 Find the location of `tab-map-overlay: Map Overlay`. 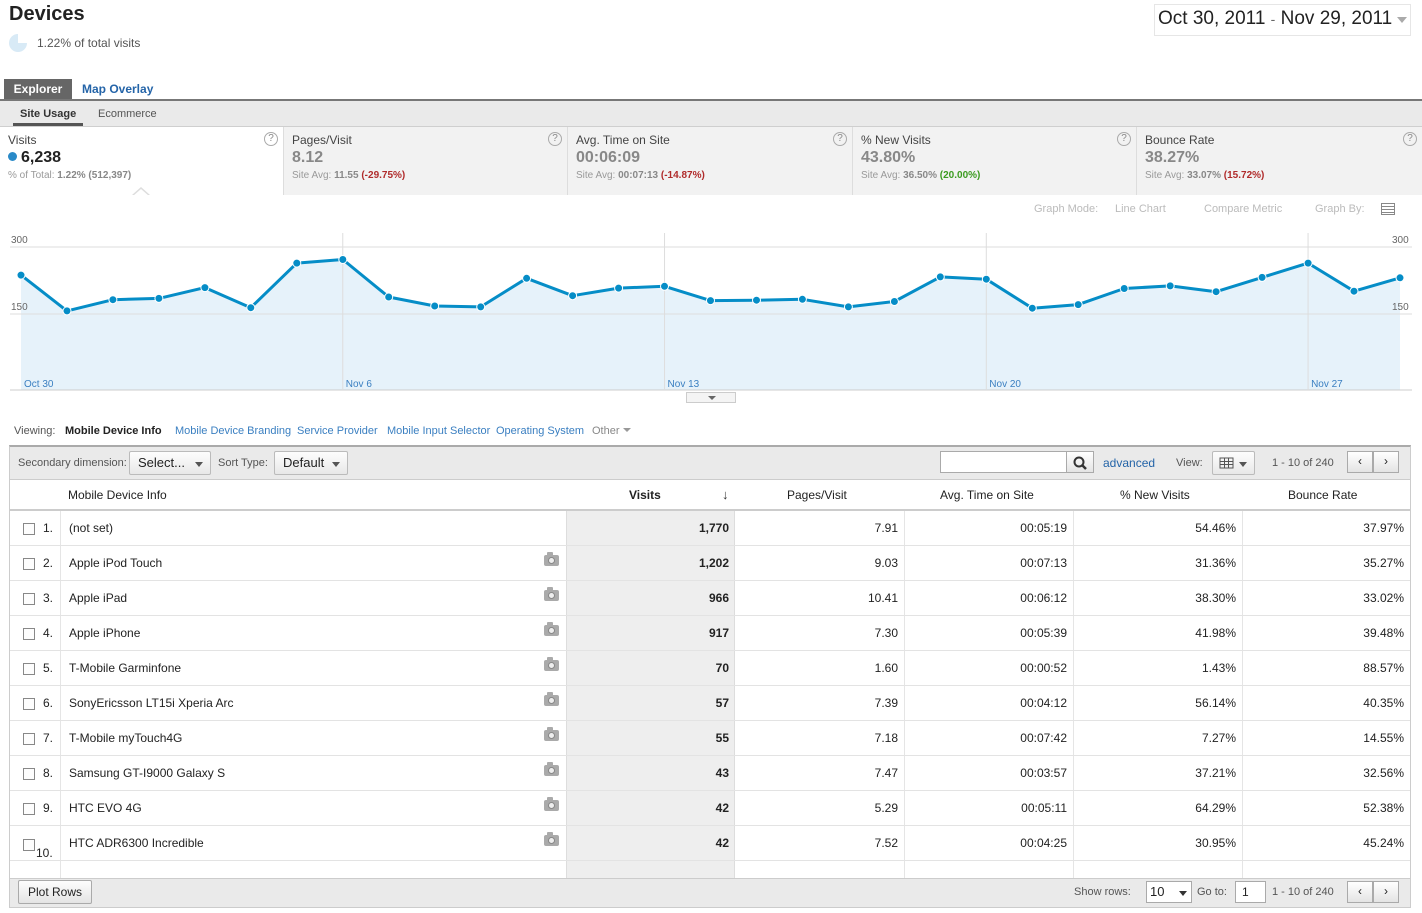

tab-map-overlay: Map Overlay is located at coordinates (117, 89).